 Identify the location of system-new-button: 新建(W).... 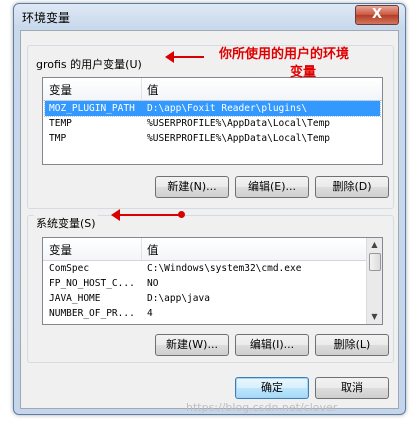
(192, 345).